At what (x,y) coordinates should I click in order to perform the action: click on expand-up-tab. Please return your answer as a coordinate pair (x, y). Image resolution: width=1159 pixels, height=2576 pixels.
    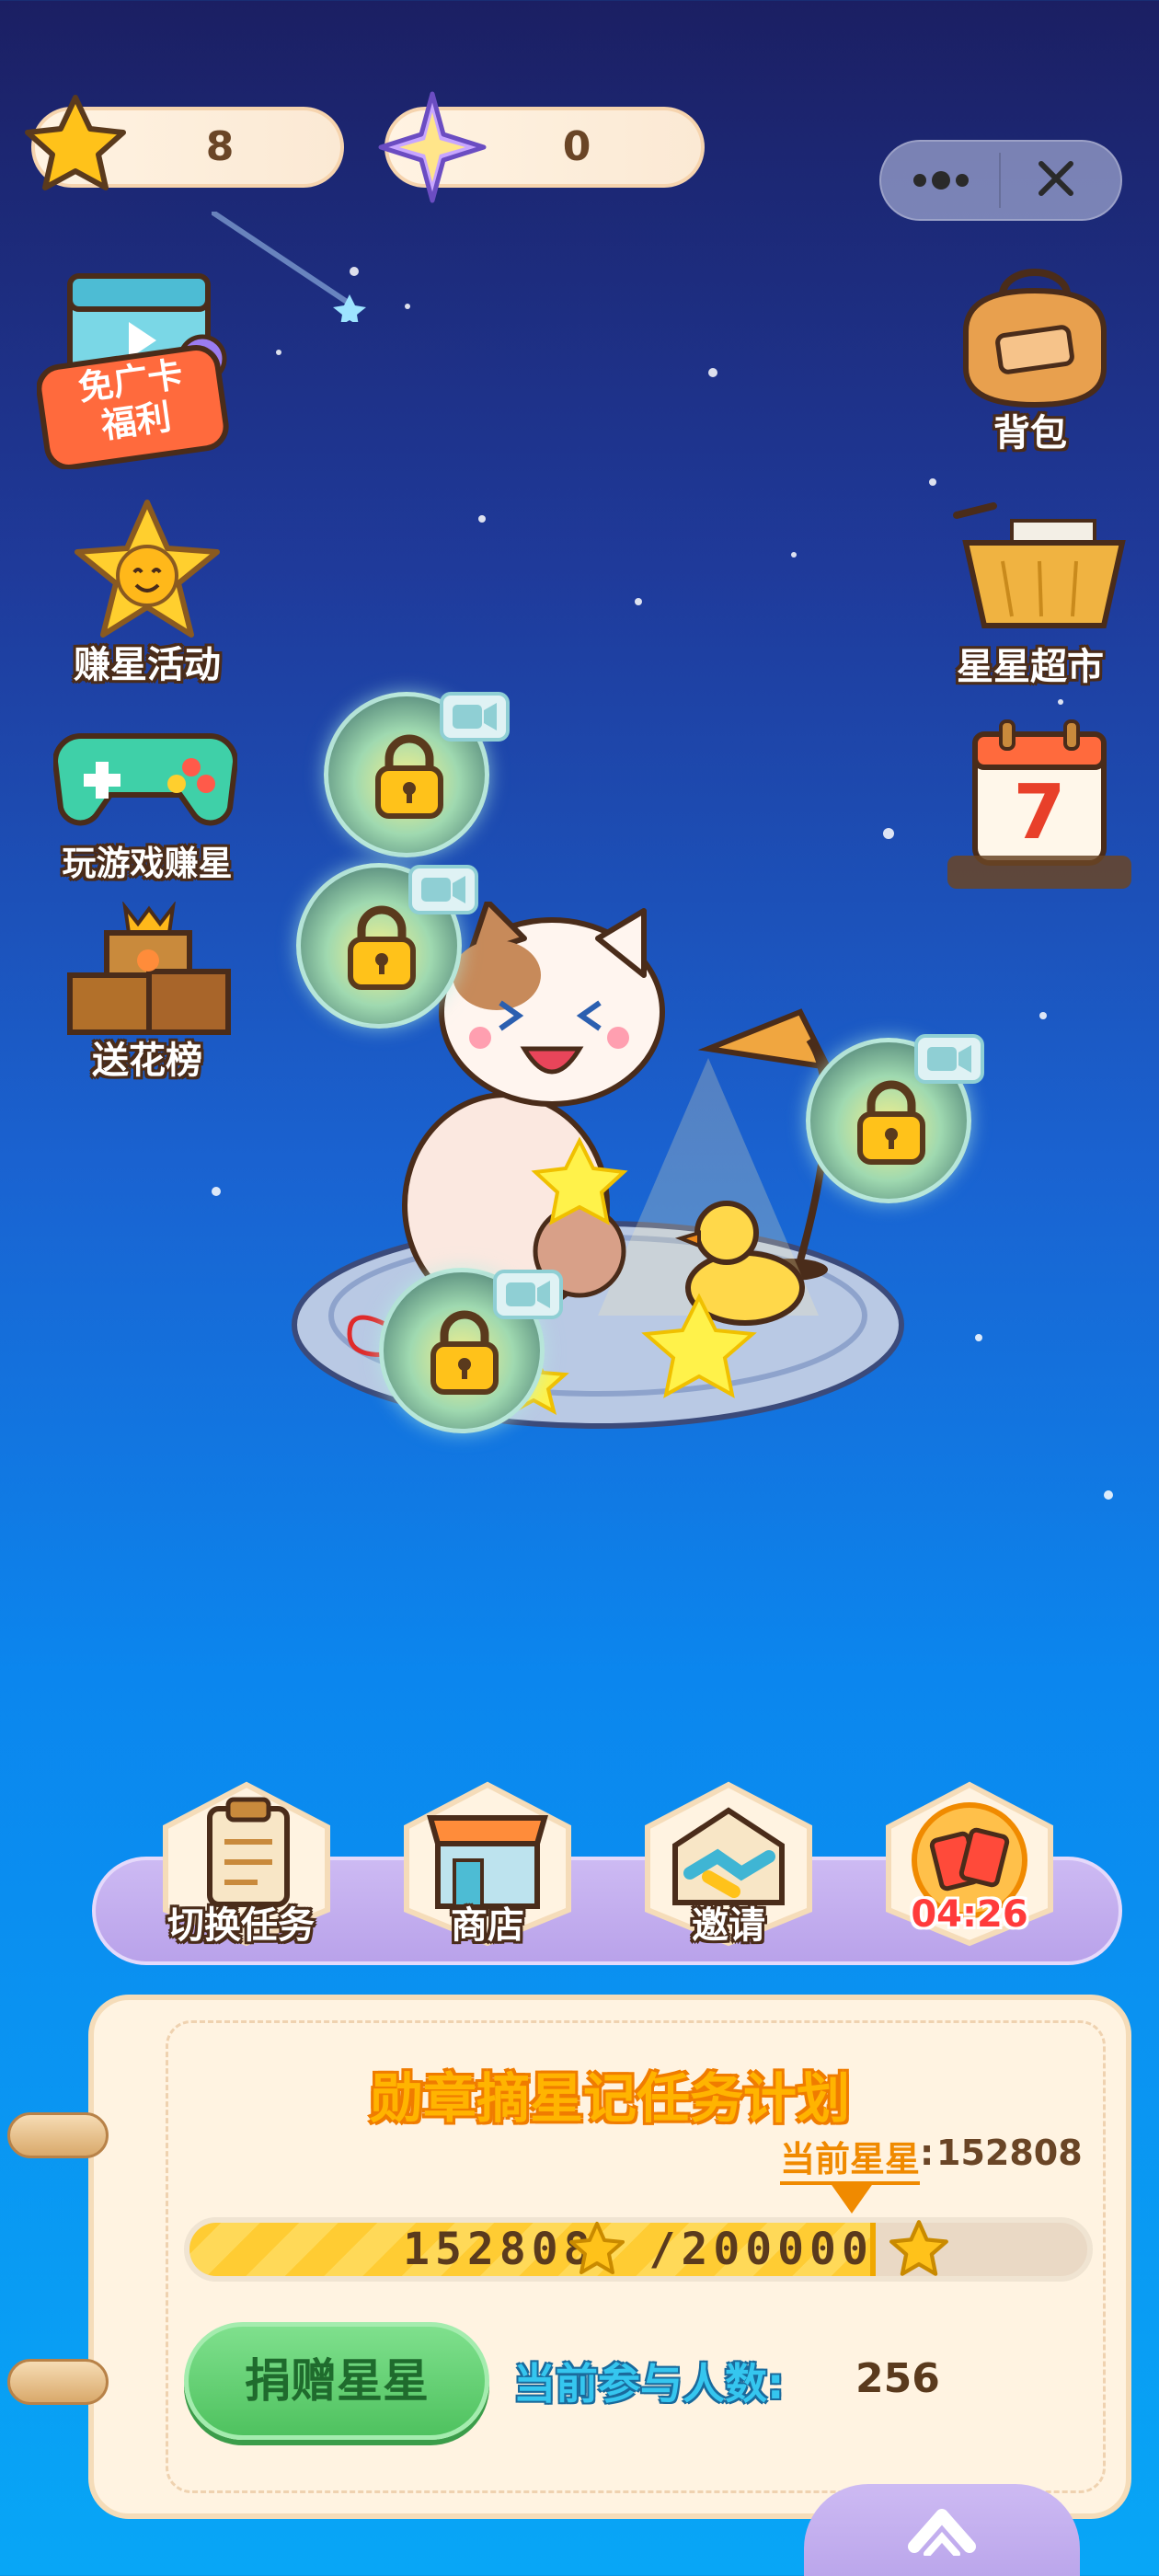
    Looking at the image, I should click on (942, 2530).